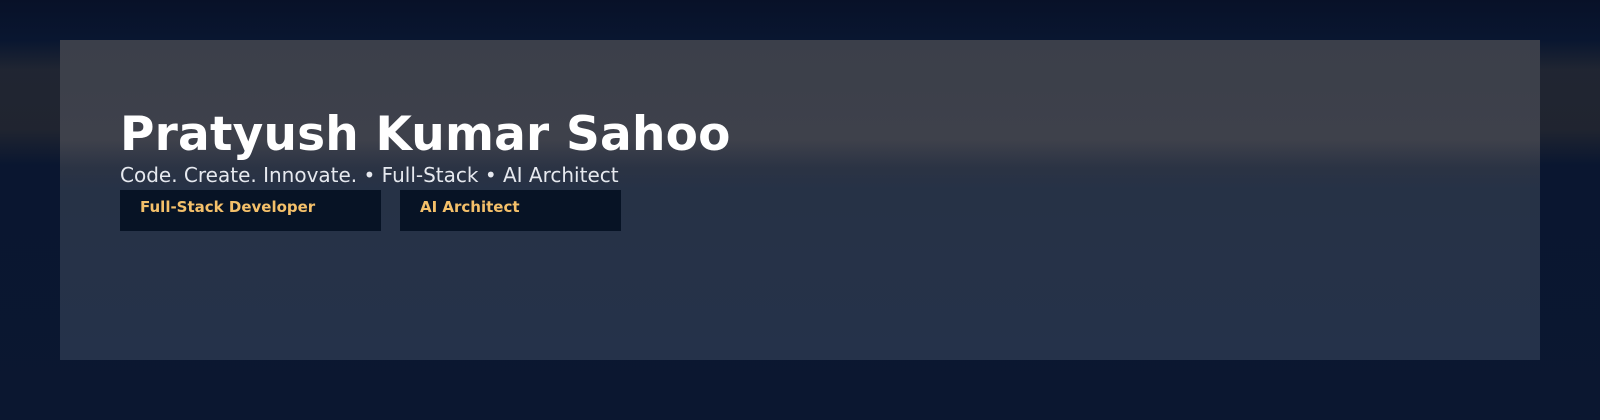  Describe the element at coordinates (425, 134) in the screenshot. I see `page-title: Pratyush Kumar Sahoo` at that location.